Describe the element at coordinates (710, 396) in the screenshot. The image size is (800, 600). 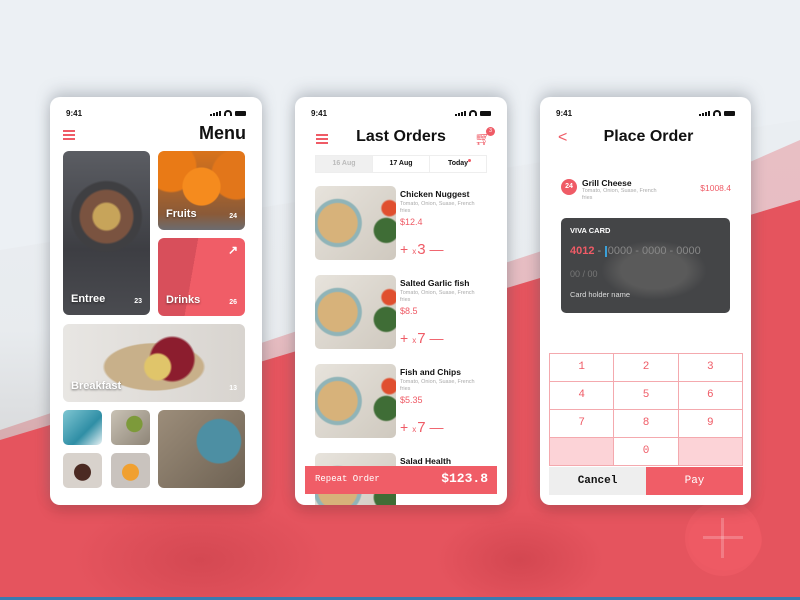
I see `key-6: 6` at that location.